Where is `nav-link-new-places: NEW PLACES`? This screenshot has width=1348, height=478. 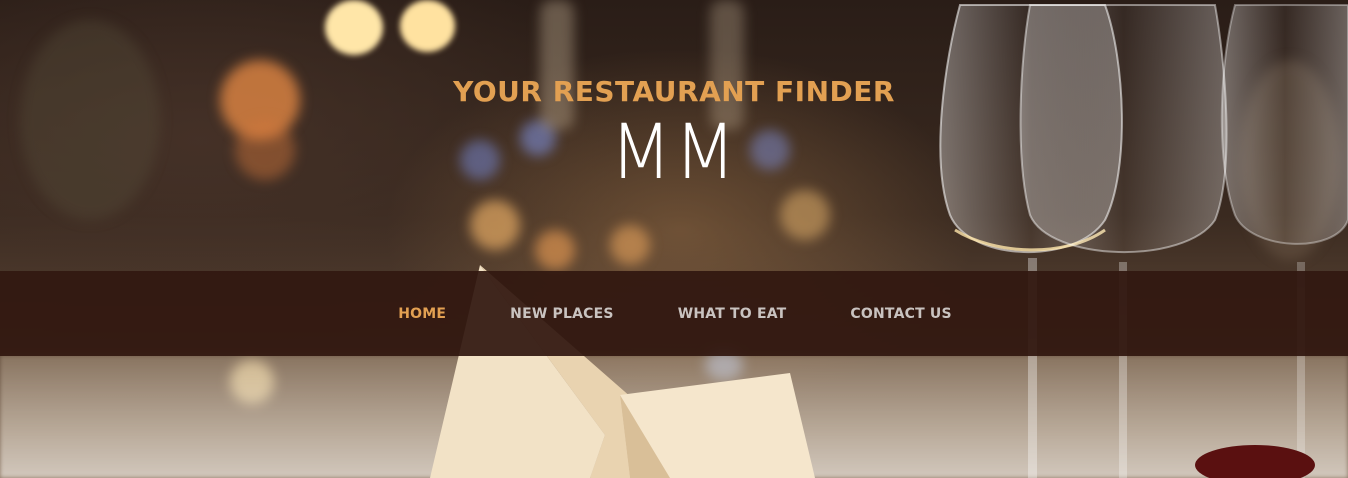
nav-link-new-places: NEW PLACES is located at coordinates (562, 314).